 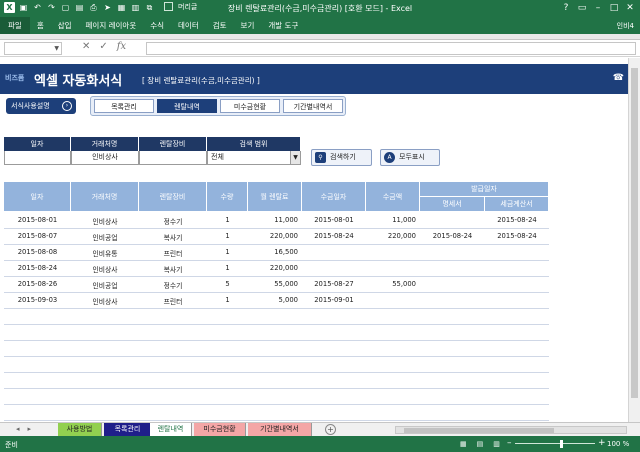 I want to click on tab-insert: 삽입, so click(x=65, y=25).